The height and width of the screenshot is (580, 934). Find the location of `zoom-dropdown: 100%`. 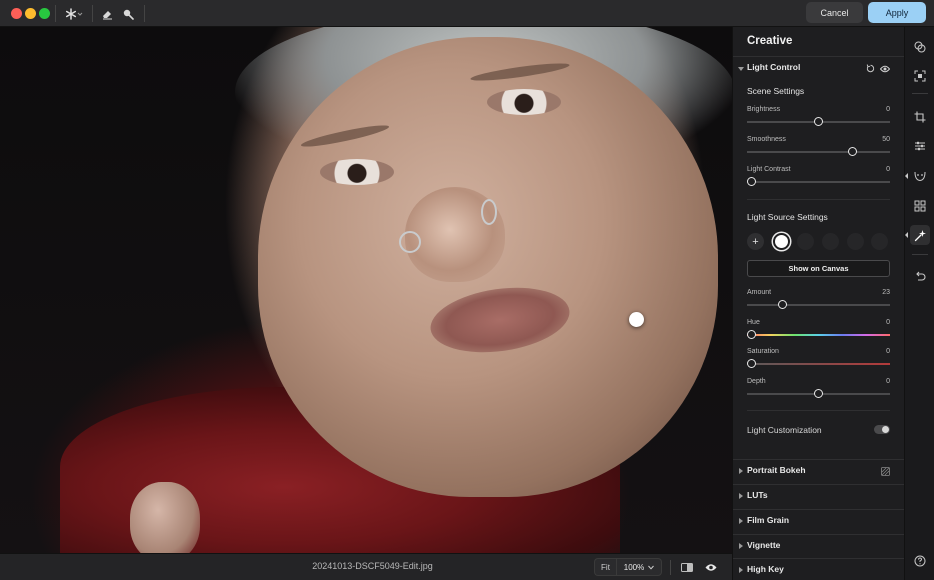

zoom-dropdown: 100% is located at coordinates (639, 567).